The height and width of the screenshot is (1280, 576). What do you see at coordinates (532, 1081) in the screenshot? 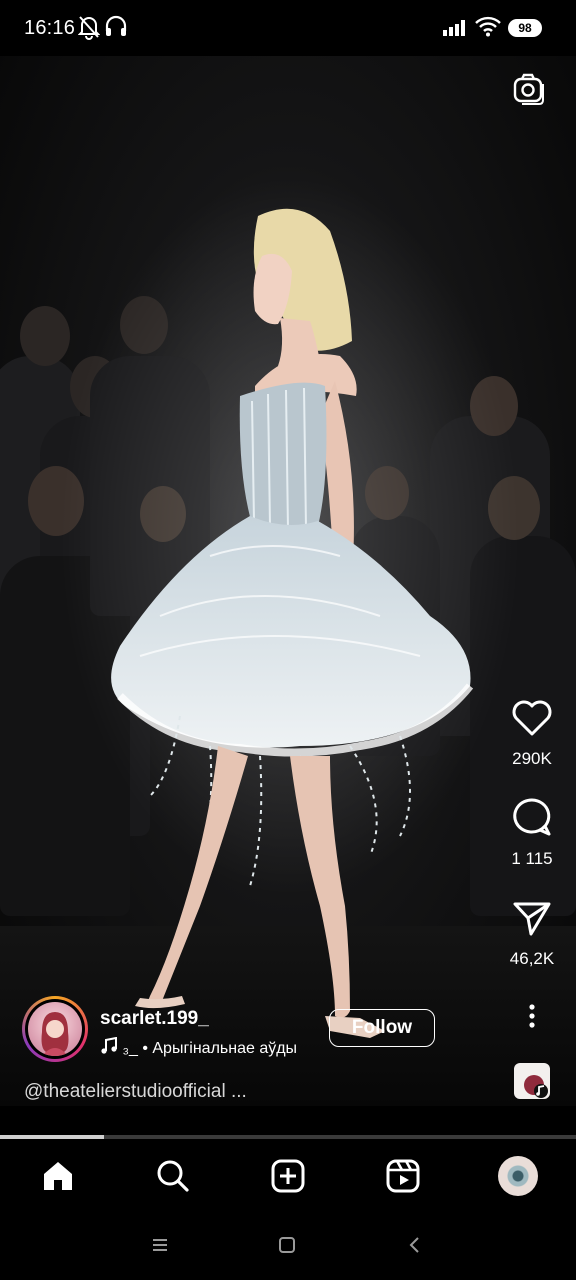
I see `audio-thumbnail` at bounding box center [532, 1081].